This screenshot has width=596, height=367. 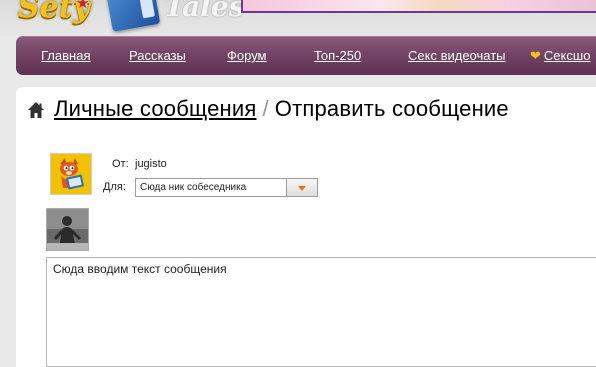 What do you see at coordinates (535, 55) in the screenshot?
I see `heart-icon: ❤` at bounding box center [535, 55].